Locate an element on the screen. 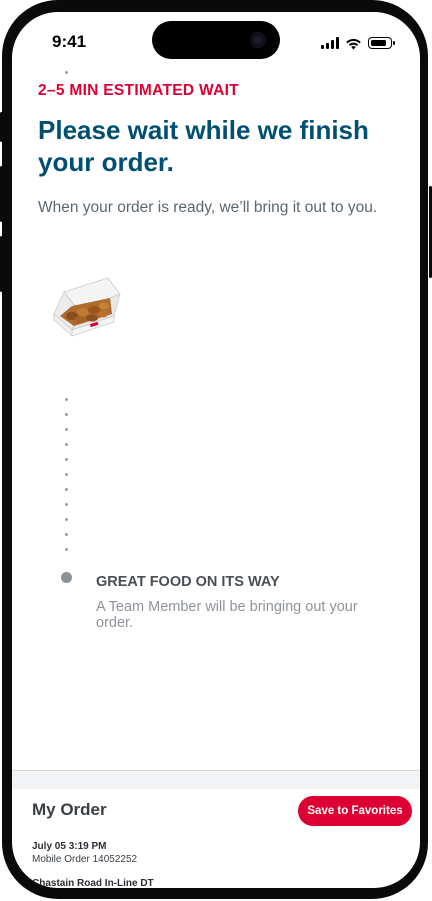 The height and width of the screenshot is (901, 432). section-divider is located at coordinates (216, 779).